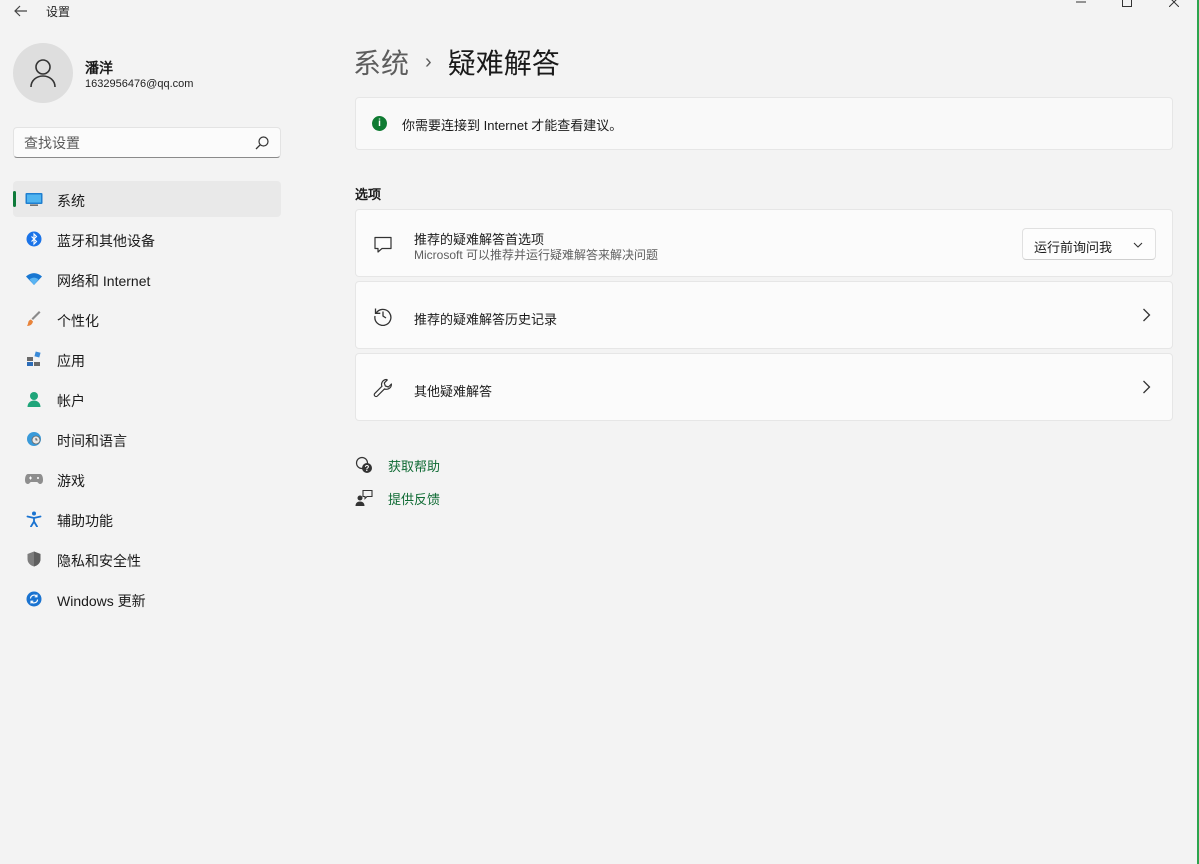 The height and width of the screenshot is (864, 1199). What do you see at coordinates (414, 498) in the screenshot?
I see `link-label: 提供反馈` at bounding box center [414, 498].